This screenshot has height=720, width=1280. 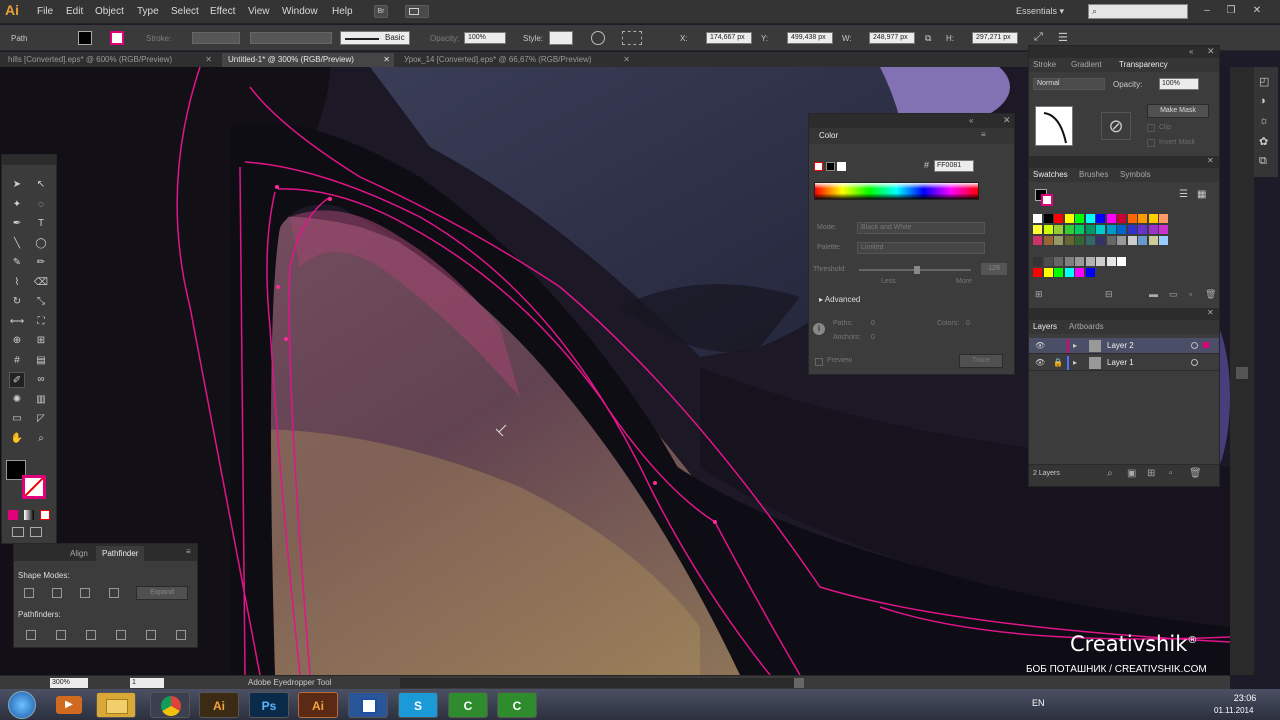 What do you see at coordinates (1194, 362) in the screenshot?
I see `target-icon` at bounding box center [1194, 362].